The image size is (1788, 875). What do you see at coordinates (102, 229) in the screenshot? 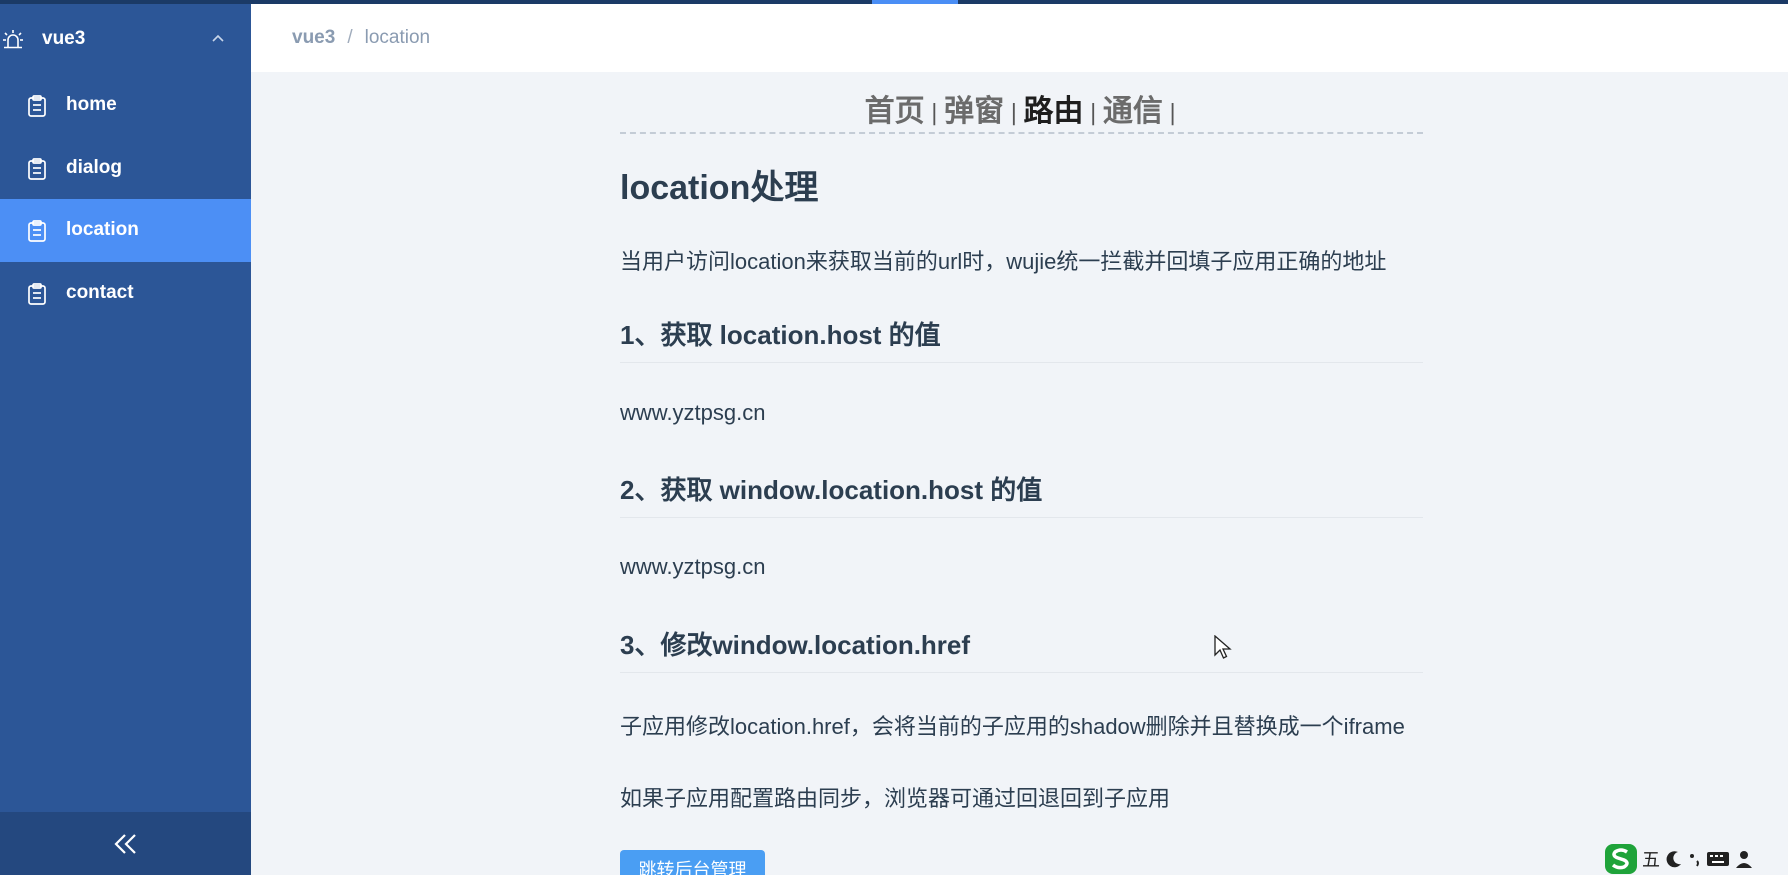
I see `sidebar-item-label: location` at bounding box center [102, 229].